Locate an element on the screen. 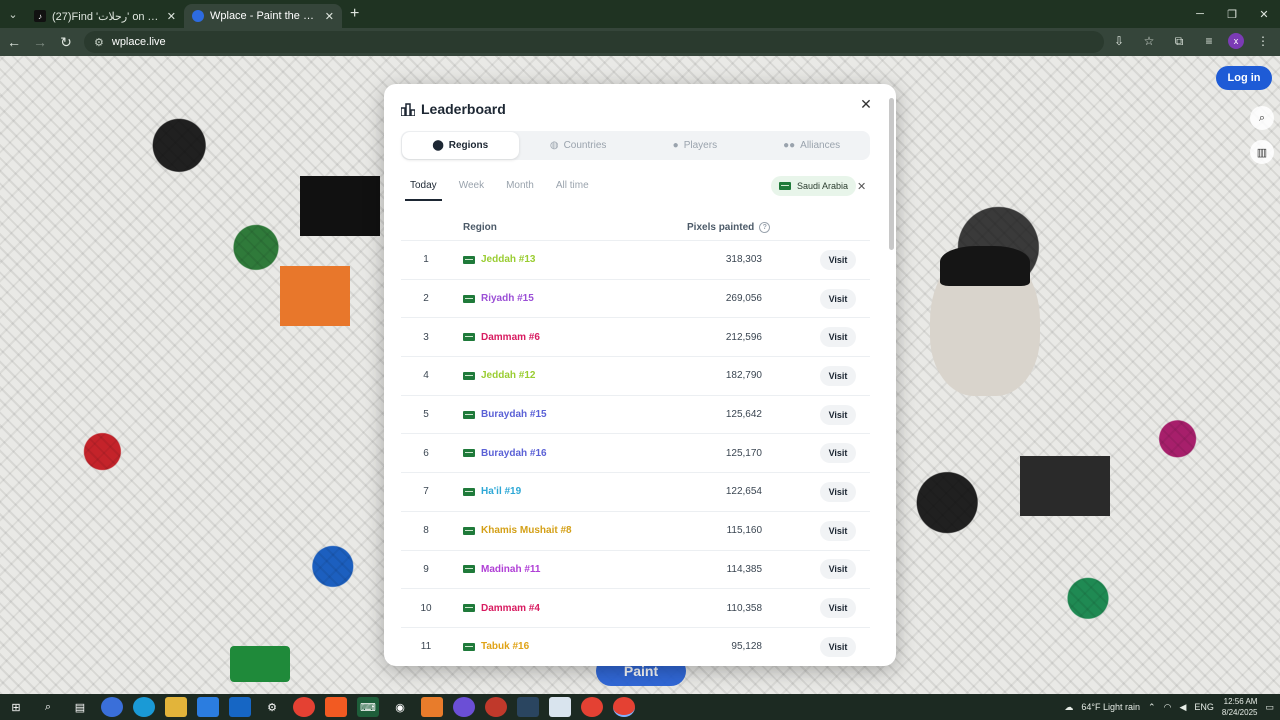 The width and height of the screenshot is (1280, 720). url-field: ⚙ wplace.live is located at coordinates (594, 42).